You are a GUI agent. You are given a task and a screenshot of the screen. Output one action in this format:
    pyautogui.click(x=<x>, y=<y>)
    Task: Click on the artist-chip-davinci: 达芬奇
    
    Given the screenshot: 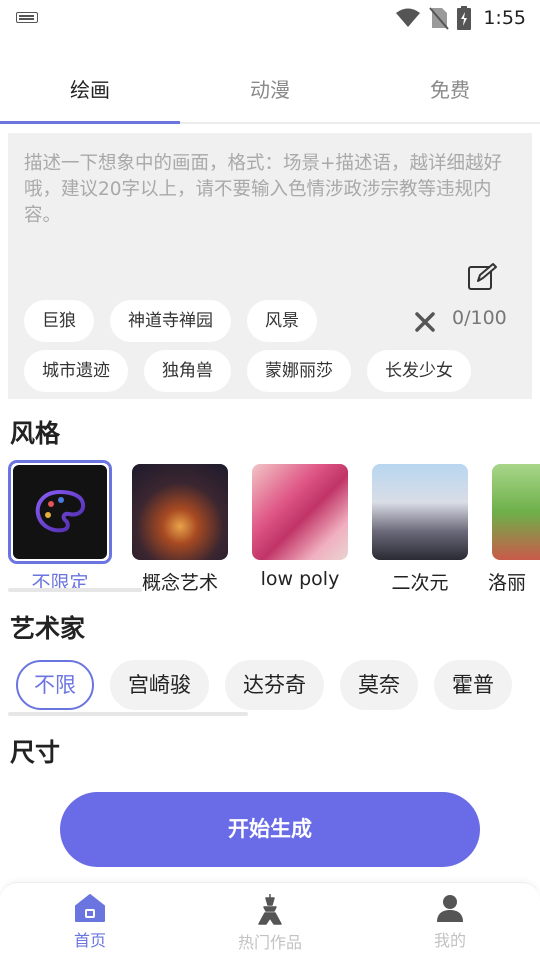 What is the action you would take?
    pyautogui.click(x=274, y=685)
    